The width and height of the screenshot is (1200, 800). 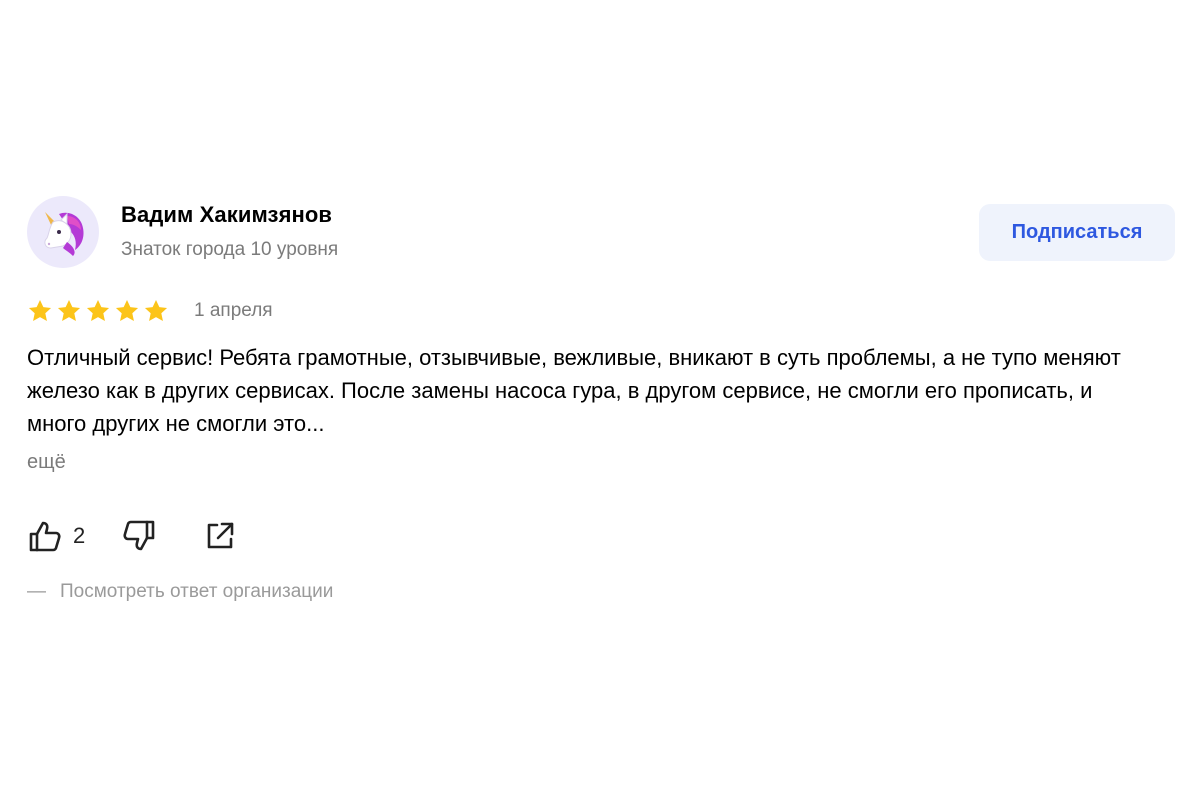 What do you see at coordinates (1077, 232) in the screenshot?
I see `subscribe-button: Подписаться` at bounding box center [1077, 232].